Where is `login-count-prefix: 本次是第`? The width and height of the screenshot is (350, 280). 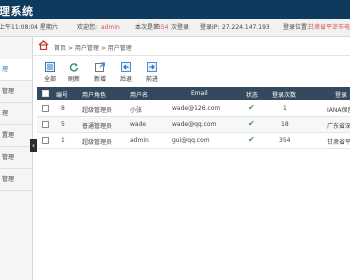
login-count-prefix: 本次是第 is located at coordinates (147, 27).